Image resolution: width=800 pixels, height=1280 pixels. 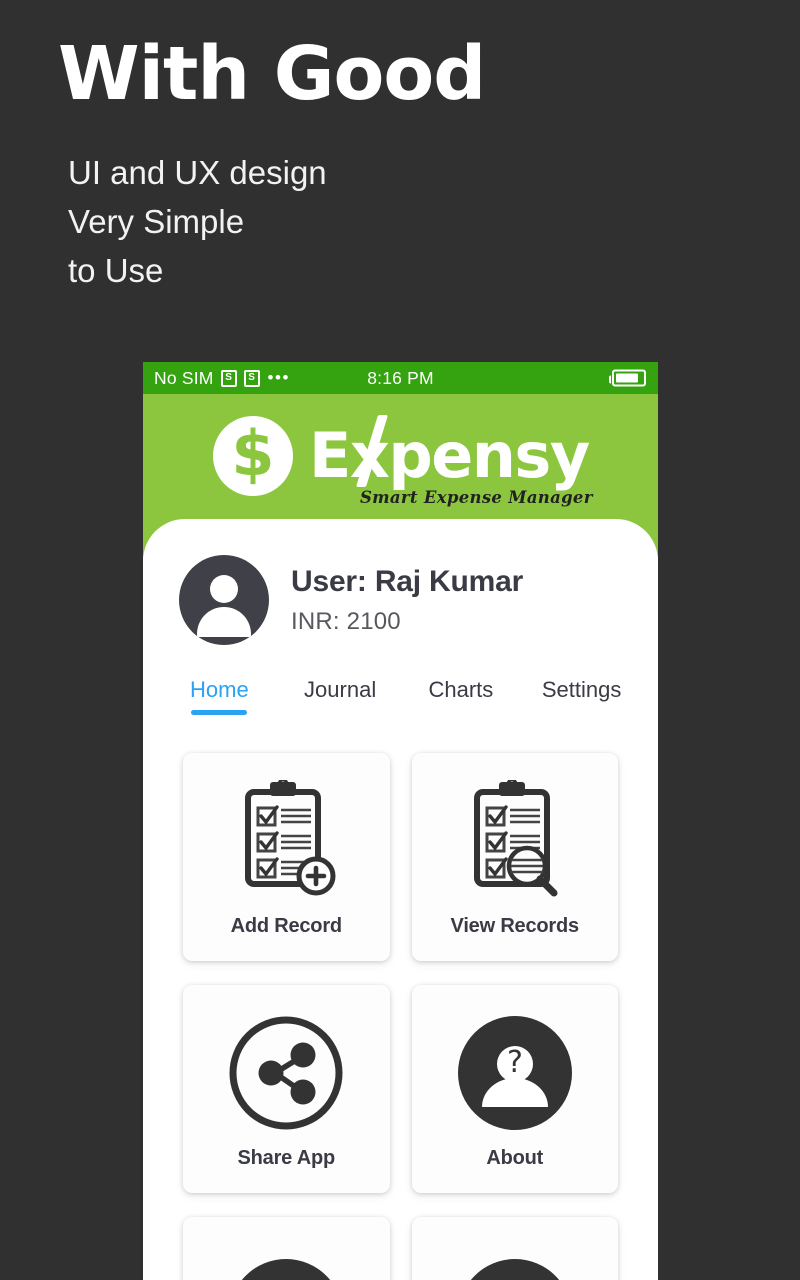 I want to click on user-avatar-icon, so click(x=224, y=600).